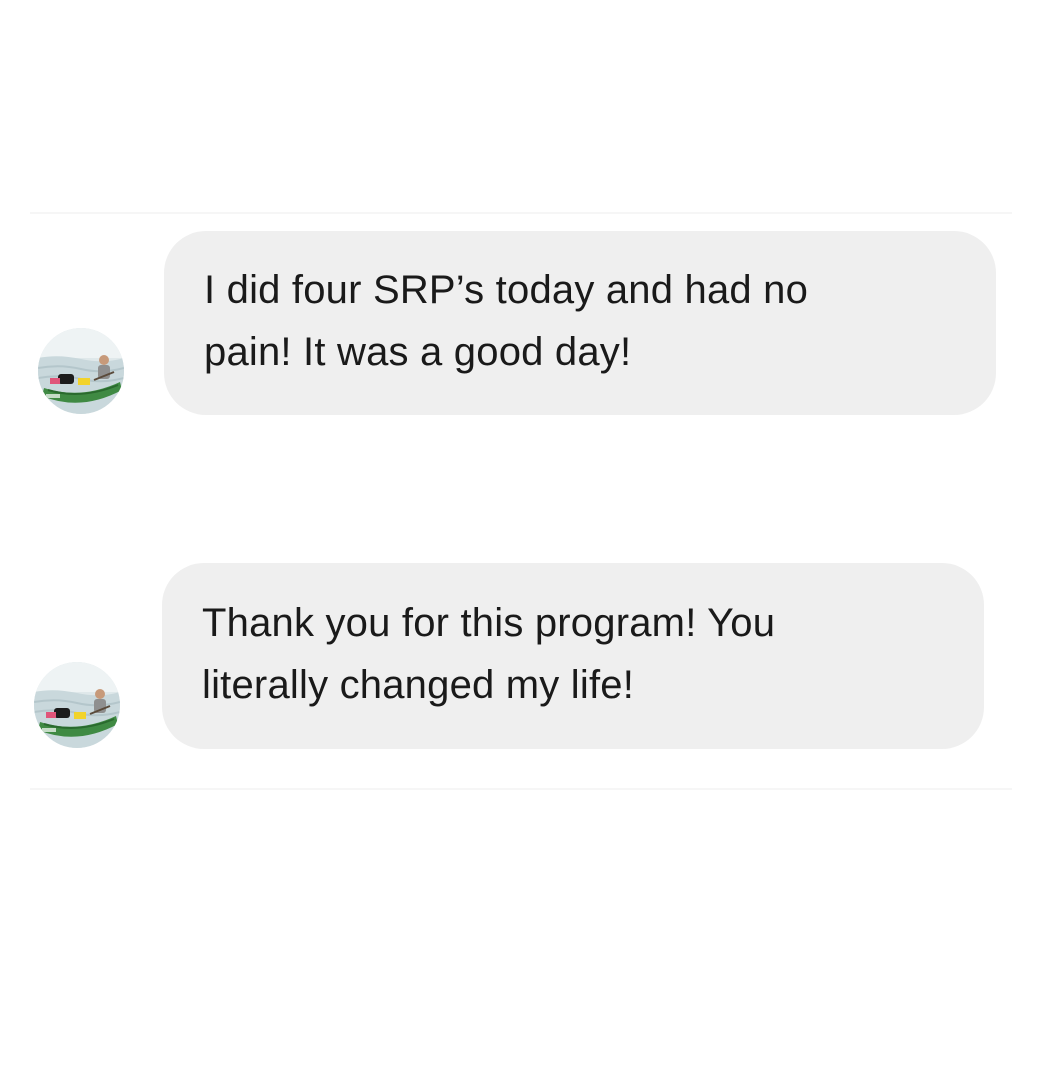 This screenshot has height=1068, width=1049. What do you see at coordinates (506, 290) in the screenshot?
I see `message-text-line: I did four SRP’s today and had no` at bounding box center [506, 290].